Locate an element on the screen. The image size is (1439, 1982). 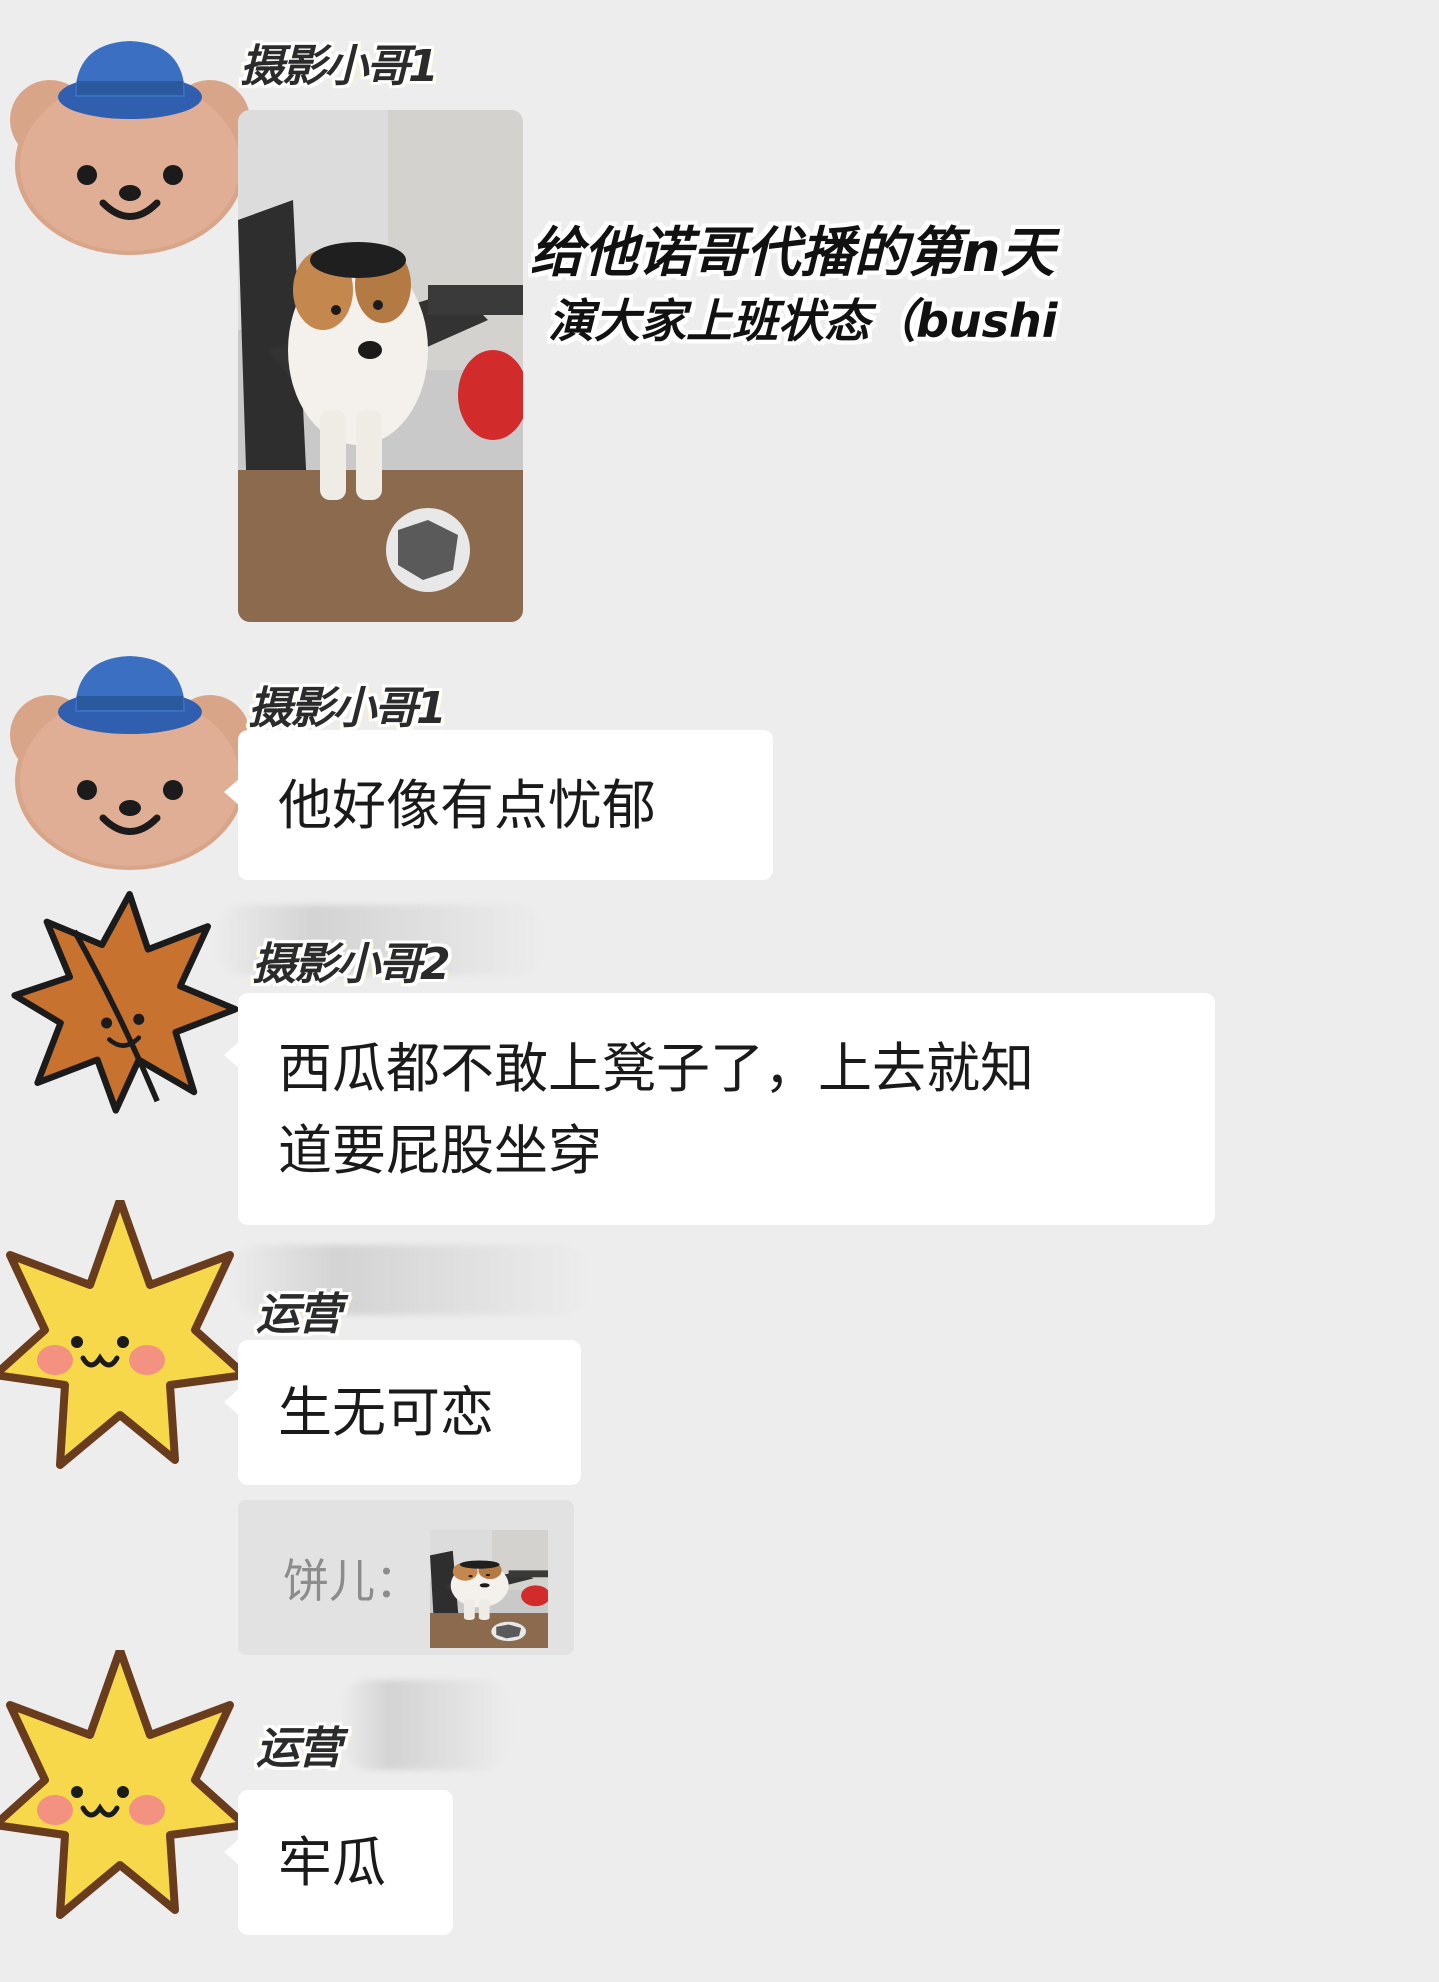
message-bubble: 生无可恋 is located at coordinates (402, 1412).